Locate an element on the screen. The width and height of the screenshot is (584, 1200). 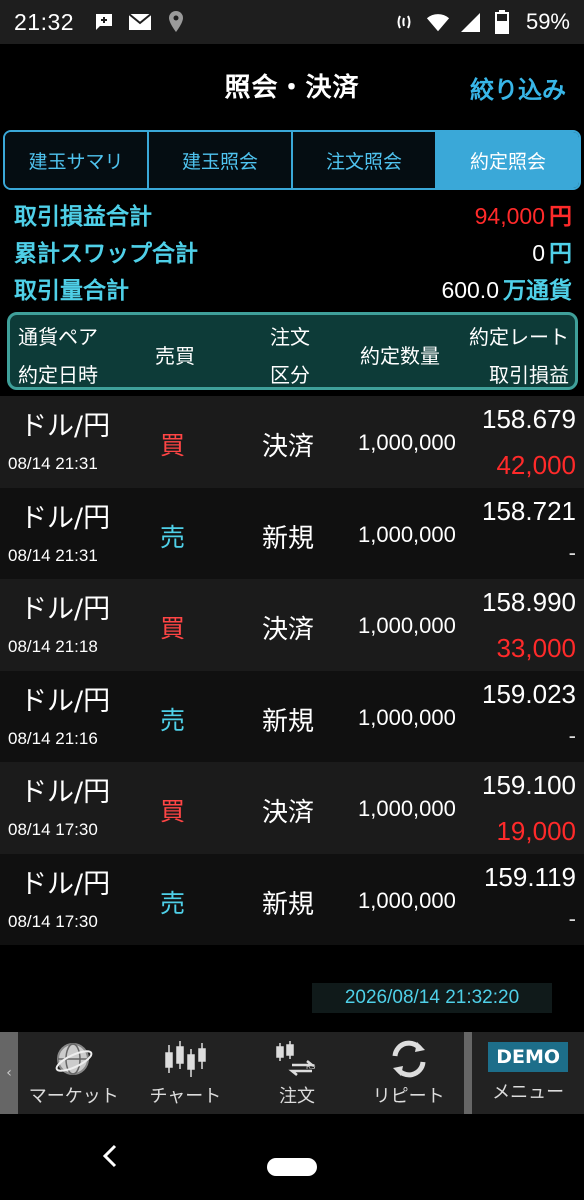
row-datetime: 08/14 21:18 is located at coordinates (53, 646).